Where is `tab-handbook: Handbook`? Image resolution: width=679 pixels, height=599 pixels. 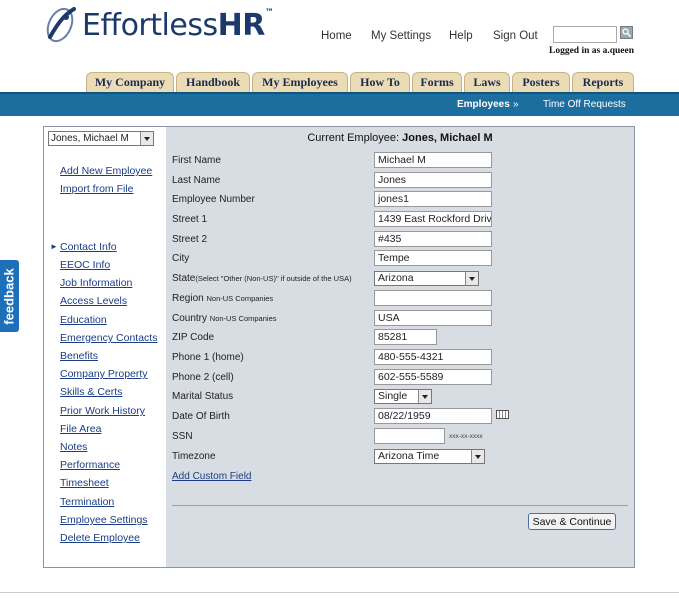
tab-handbook: Handbook is located at coordinates (213, 82).